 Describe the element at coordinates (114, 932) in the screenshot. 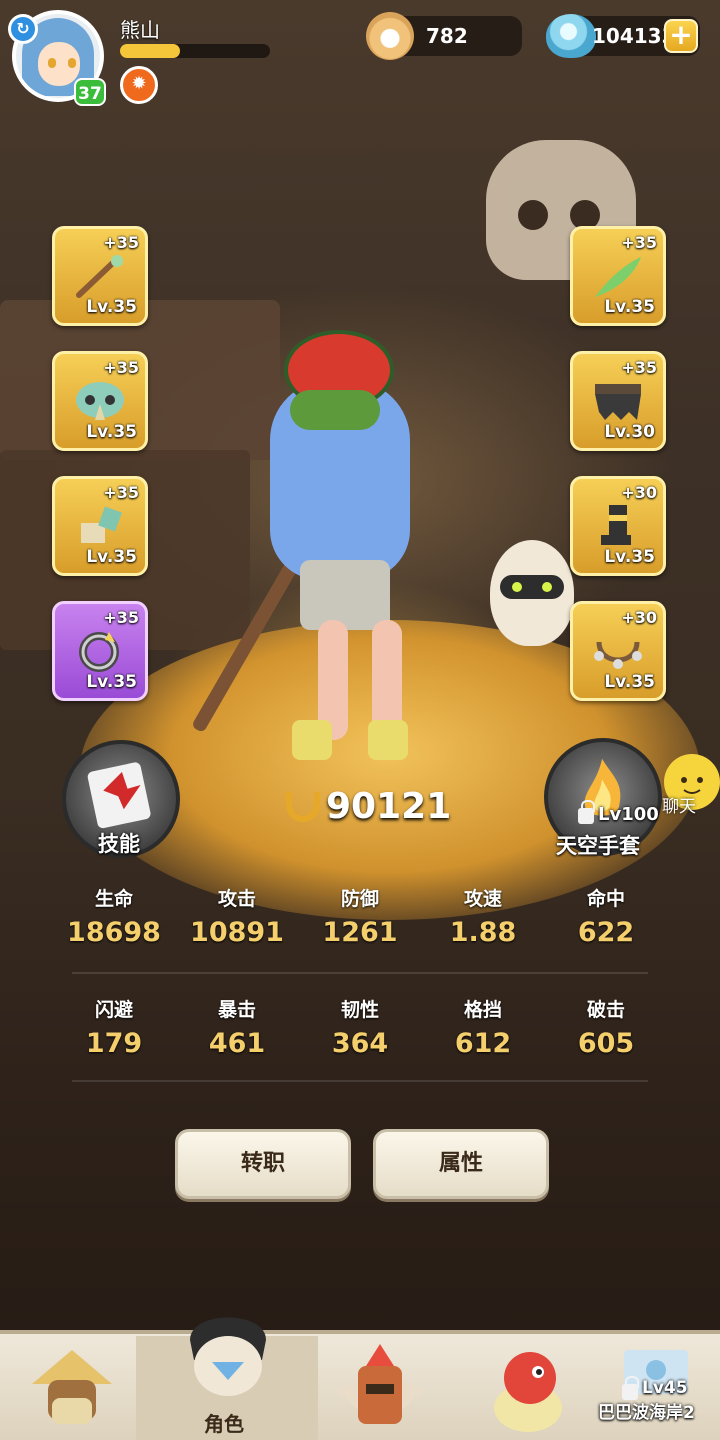

I see `stat-value: 18698` at that location.